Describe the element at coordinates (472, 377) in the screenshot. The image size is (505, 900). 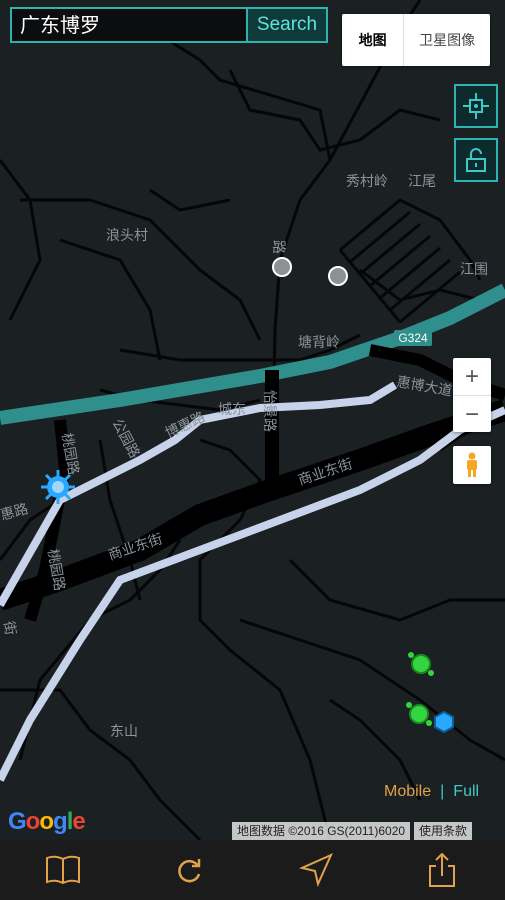
I see `zoom-in-button: +` at that location.